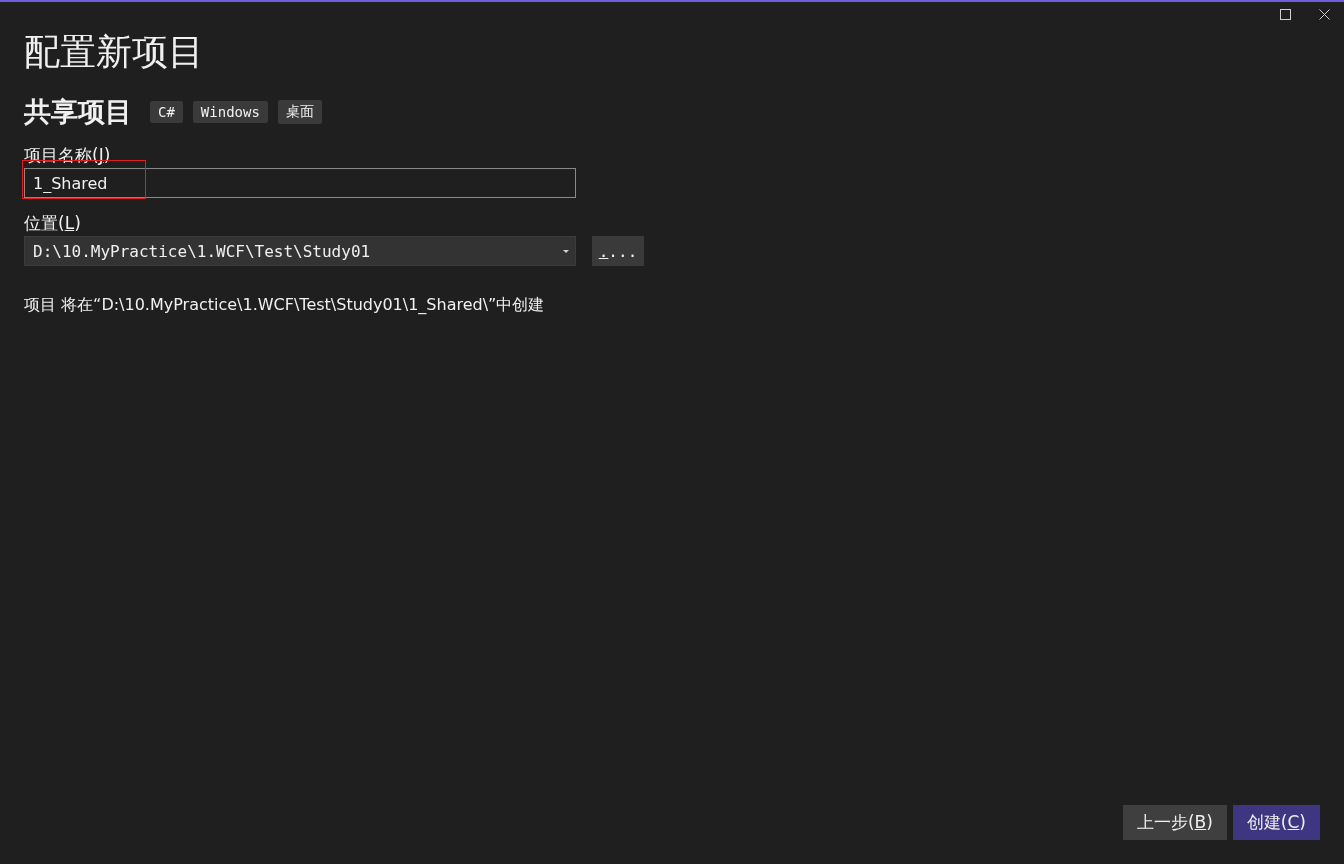 The width and height of the screenshot is (1344, 864). I want to click on tag: Windows, so click(230, 112).